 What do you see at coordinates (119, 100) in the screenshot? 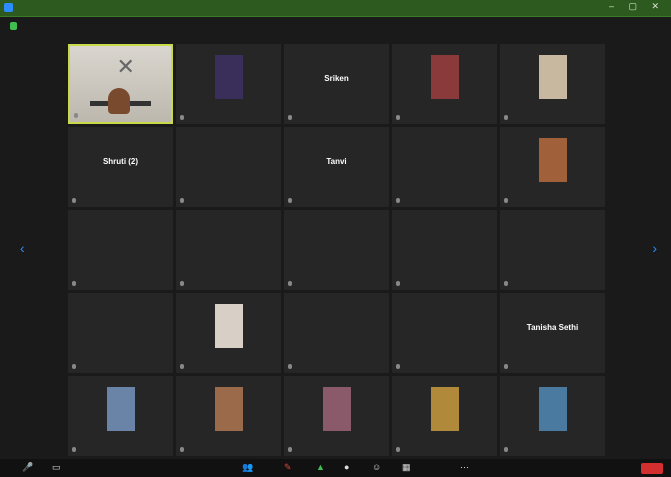
I see `person` at bounding box center [119, 100].